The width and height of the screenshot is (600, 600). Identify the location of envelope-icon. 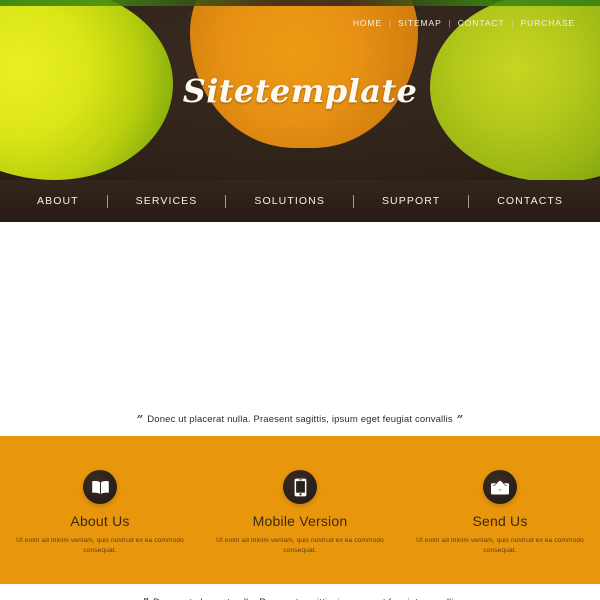
(500, 487).